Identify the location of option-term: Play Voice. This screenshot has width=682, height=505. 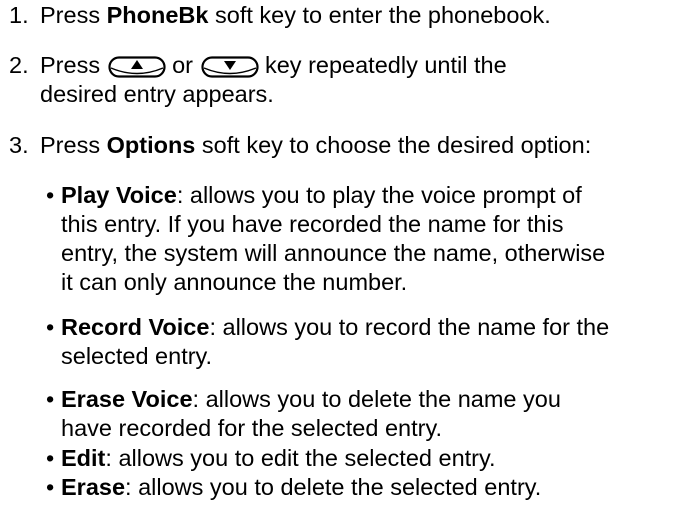
(119, 195).